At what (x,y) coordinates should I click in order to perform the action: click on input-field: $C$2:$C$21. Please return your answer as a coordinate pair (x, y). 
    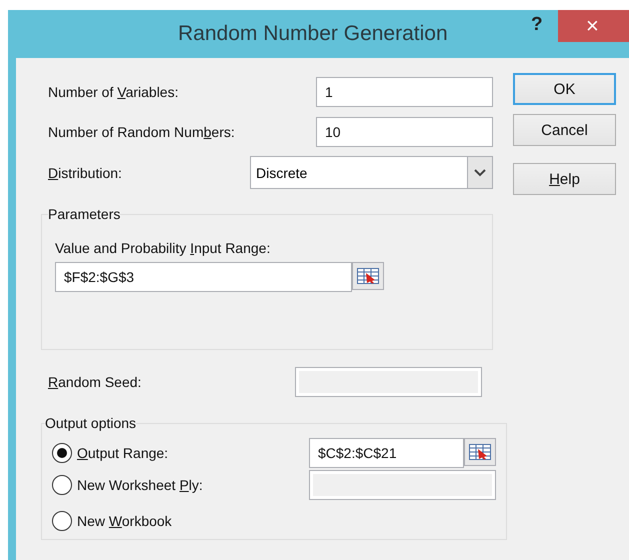
    Looking at the image, I should click on (386, 453).